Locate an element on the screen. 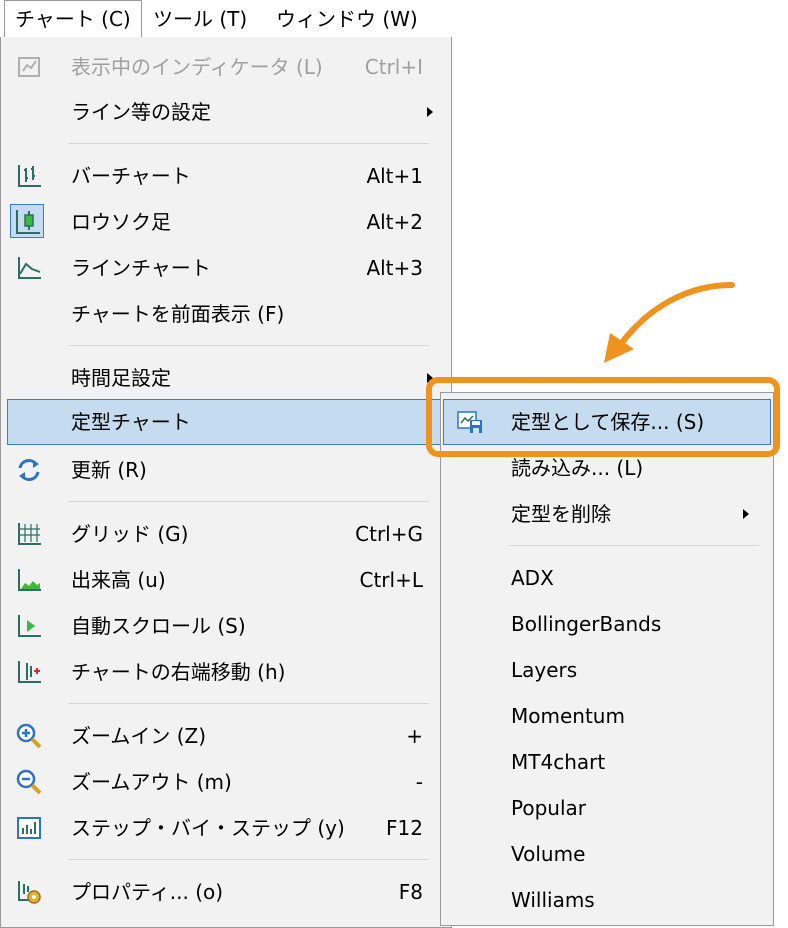 This screenshot has height=928, width=788. zoom-out-icon is located at coordinates (29, 782).